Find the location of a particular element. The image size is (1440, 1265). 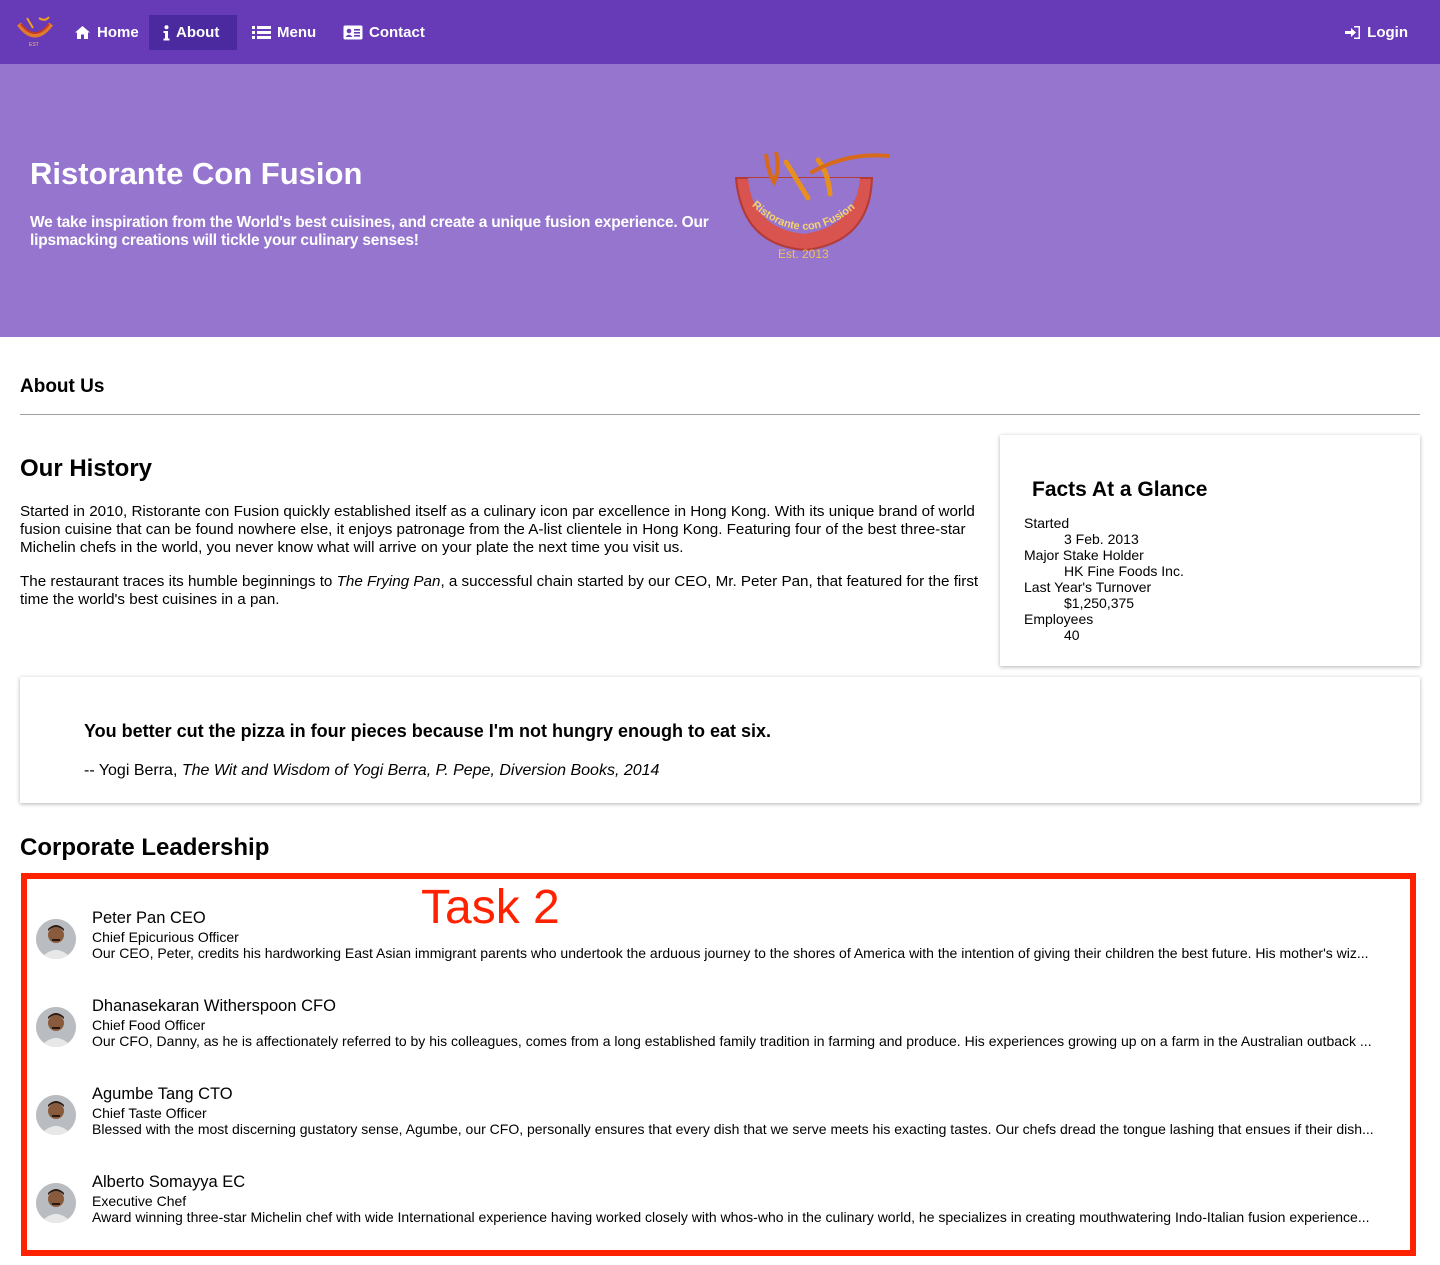

login-button: Login is located at coordinates (1376, 32).